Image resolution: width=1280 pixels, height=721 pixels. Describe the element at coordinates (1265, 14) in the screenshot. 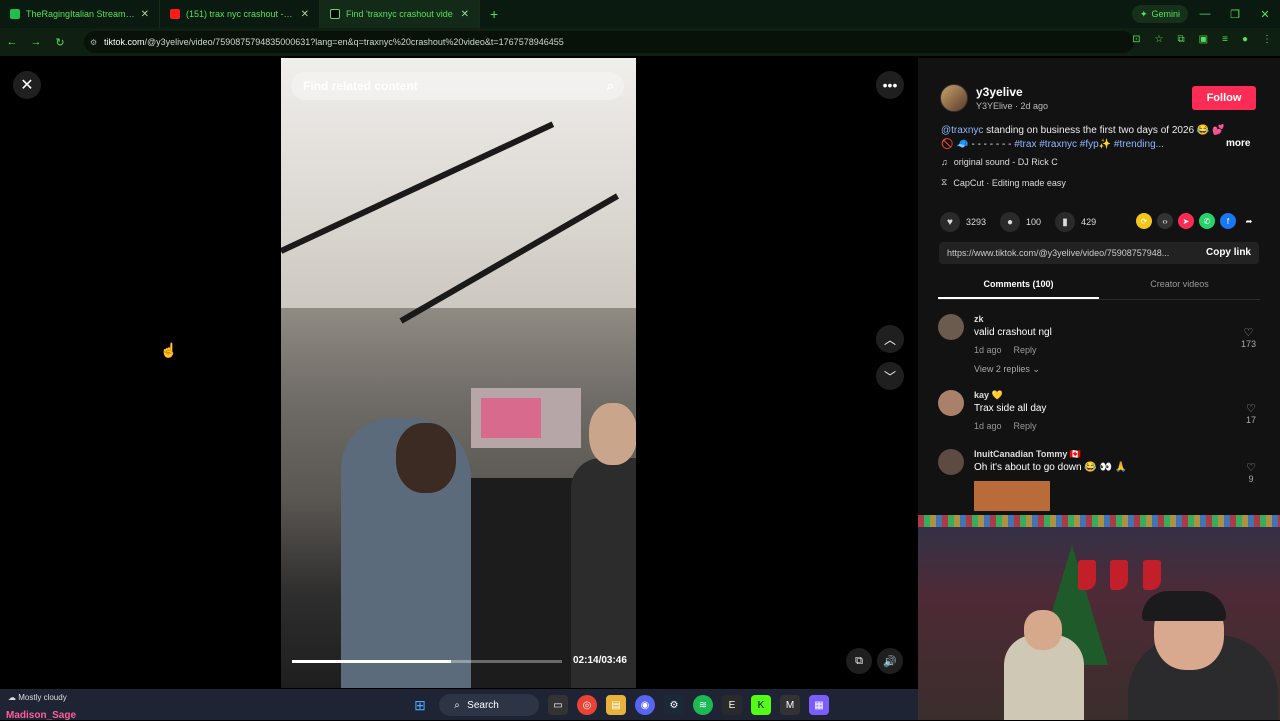

I see `close-window-icon: ✕` at that location.